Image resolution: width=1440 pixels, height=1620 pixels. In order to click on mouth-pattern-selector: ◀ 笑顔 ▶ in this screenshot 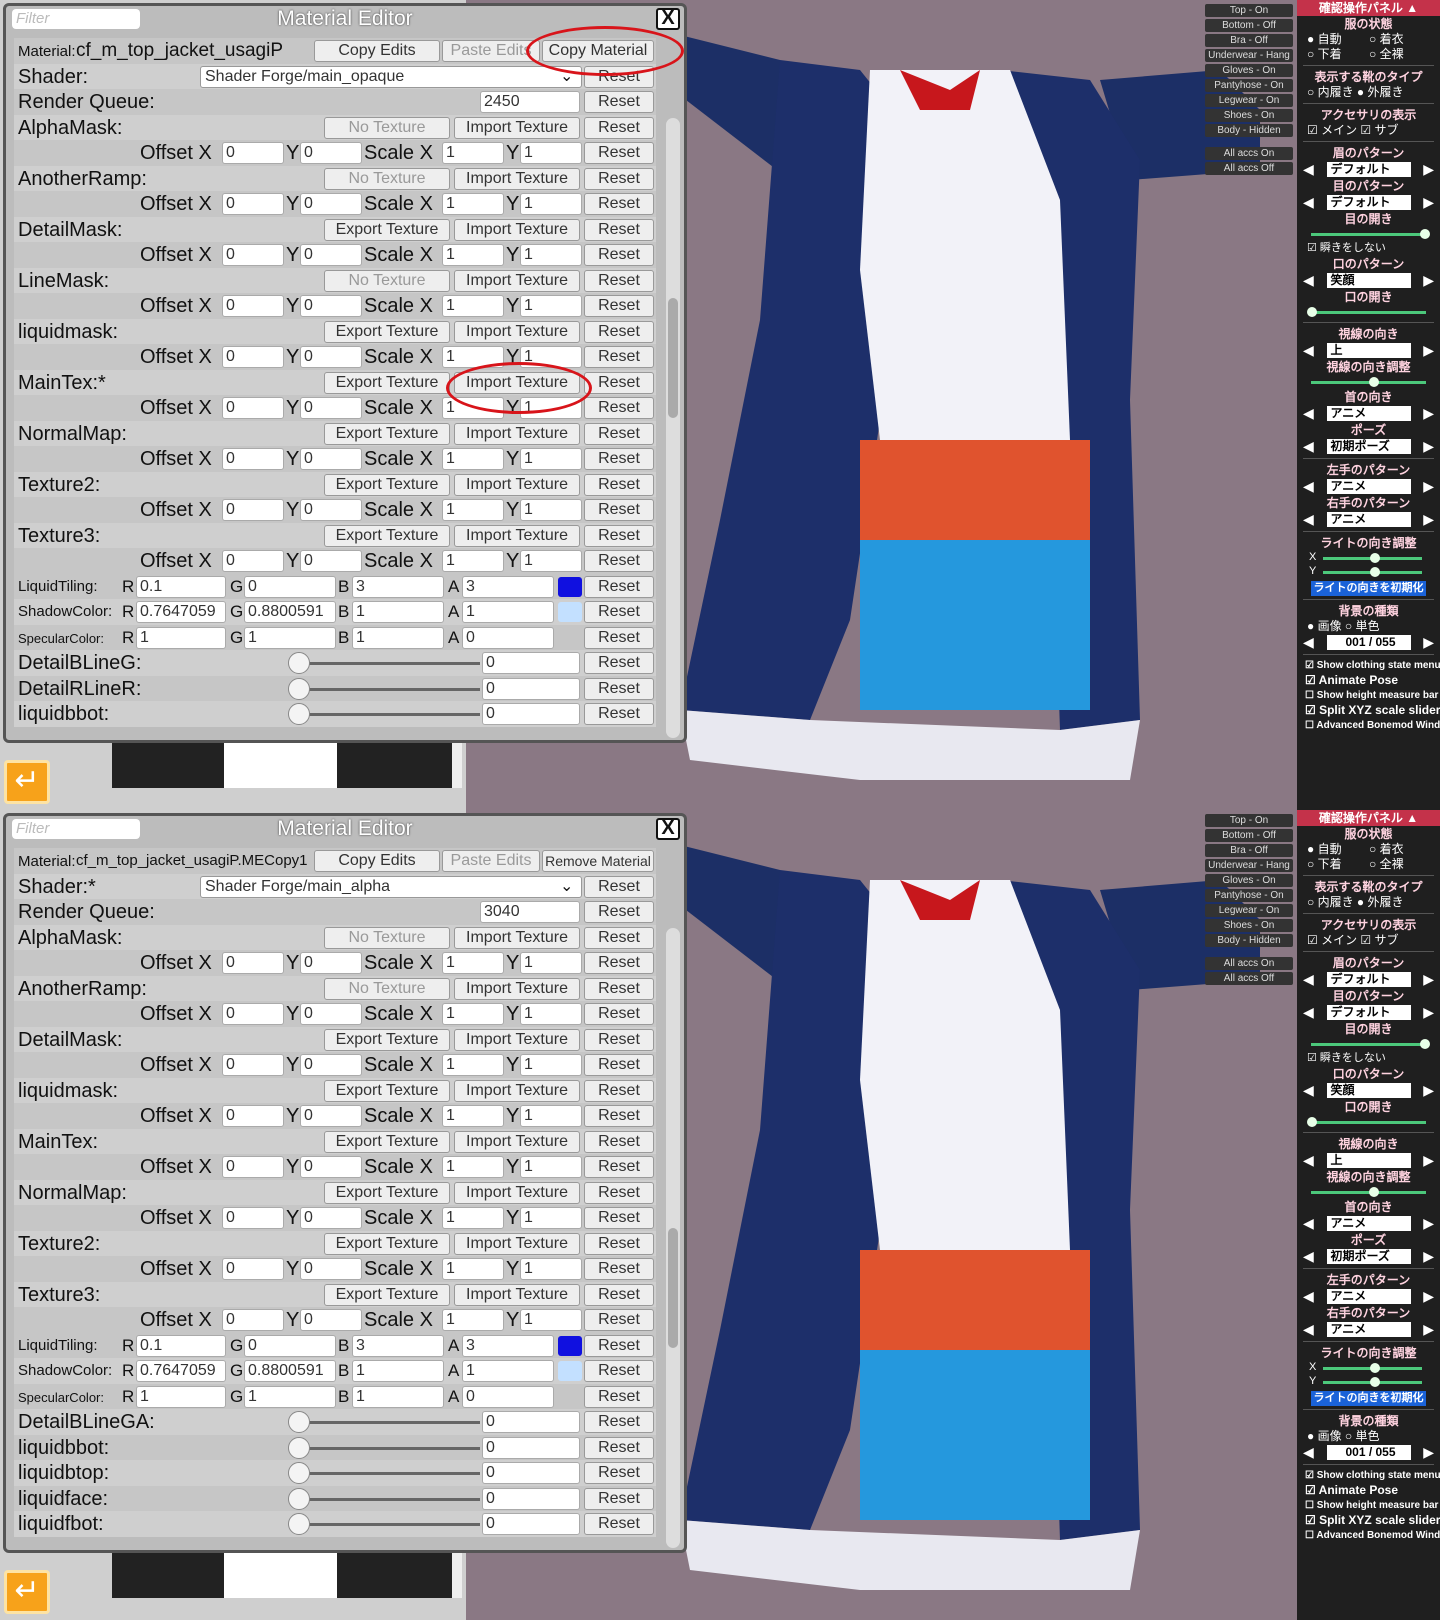, I will do `click(1368, 1090)`.